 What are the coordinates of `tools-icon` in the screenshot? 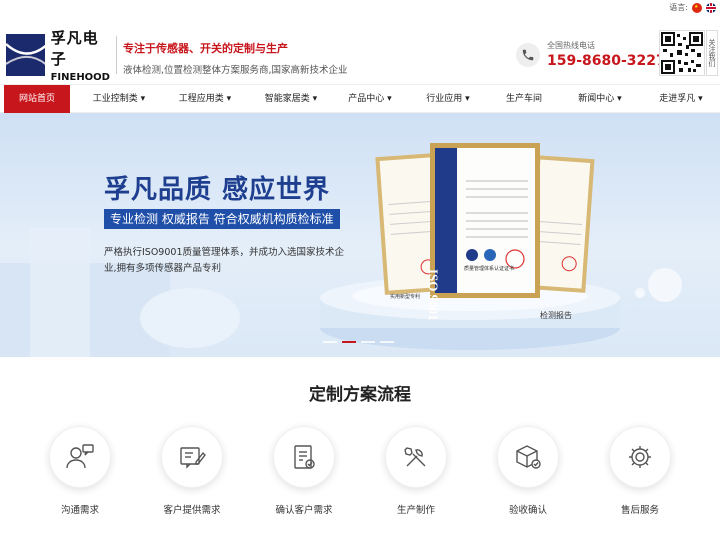 It's located at (416, 457).